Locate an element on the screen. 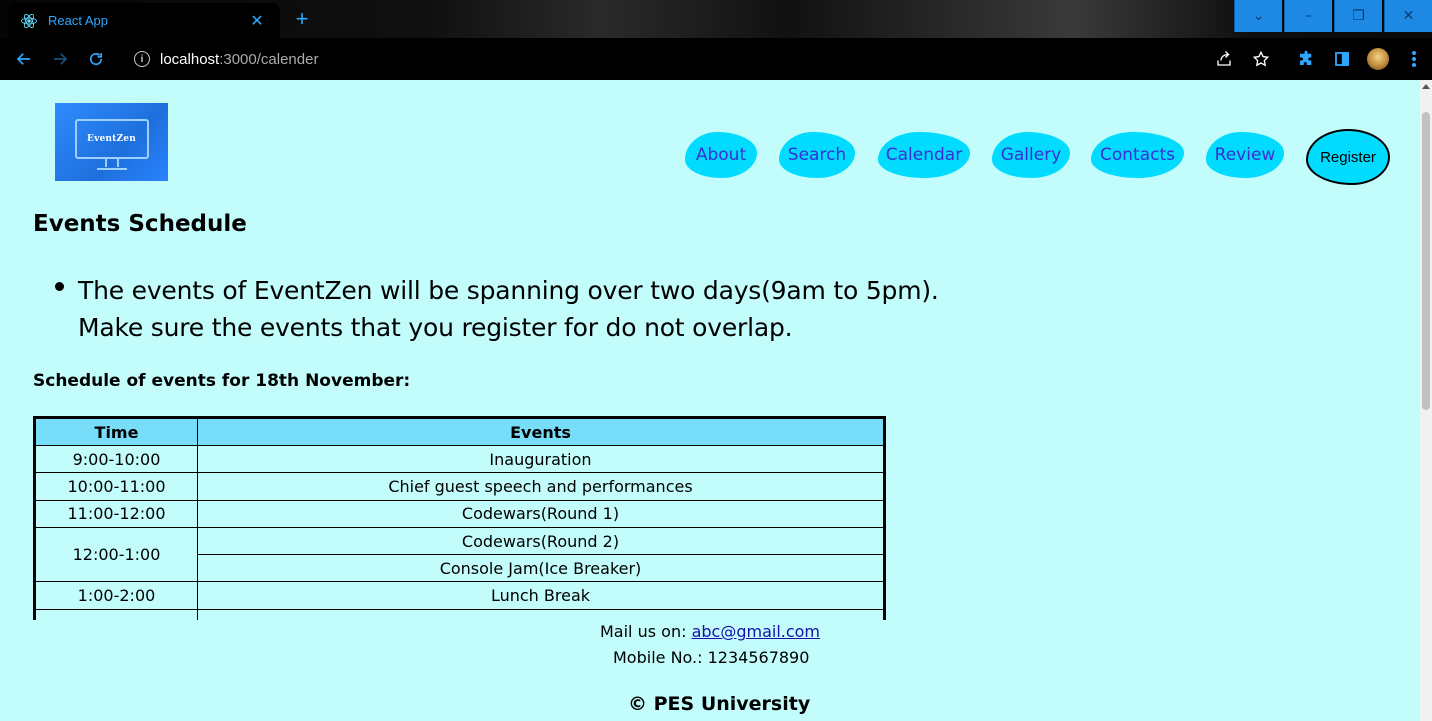  email-link: abc@gmail.com is located at coordinates (756, 631).